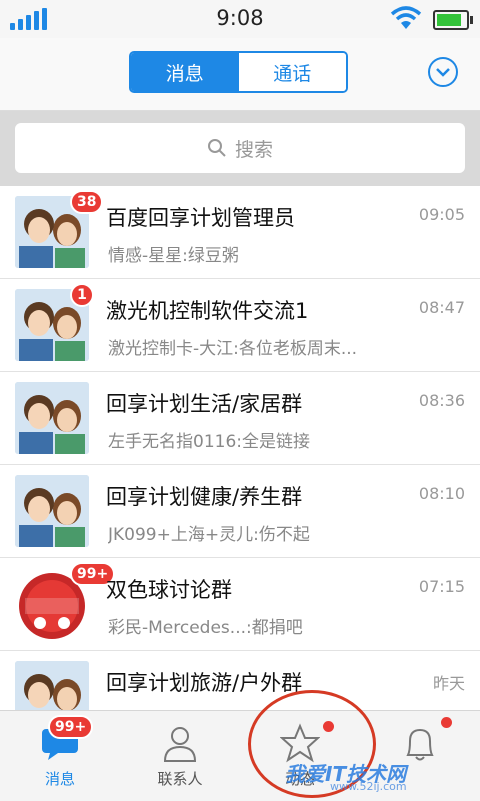 The height and width of the screenshot is (801, 480). I want to click on search-area: 搜索, so click(240, 148).